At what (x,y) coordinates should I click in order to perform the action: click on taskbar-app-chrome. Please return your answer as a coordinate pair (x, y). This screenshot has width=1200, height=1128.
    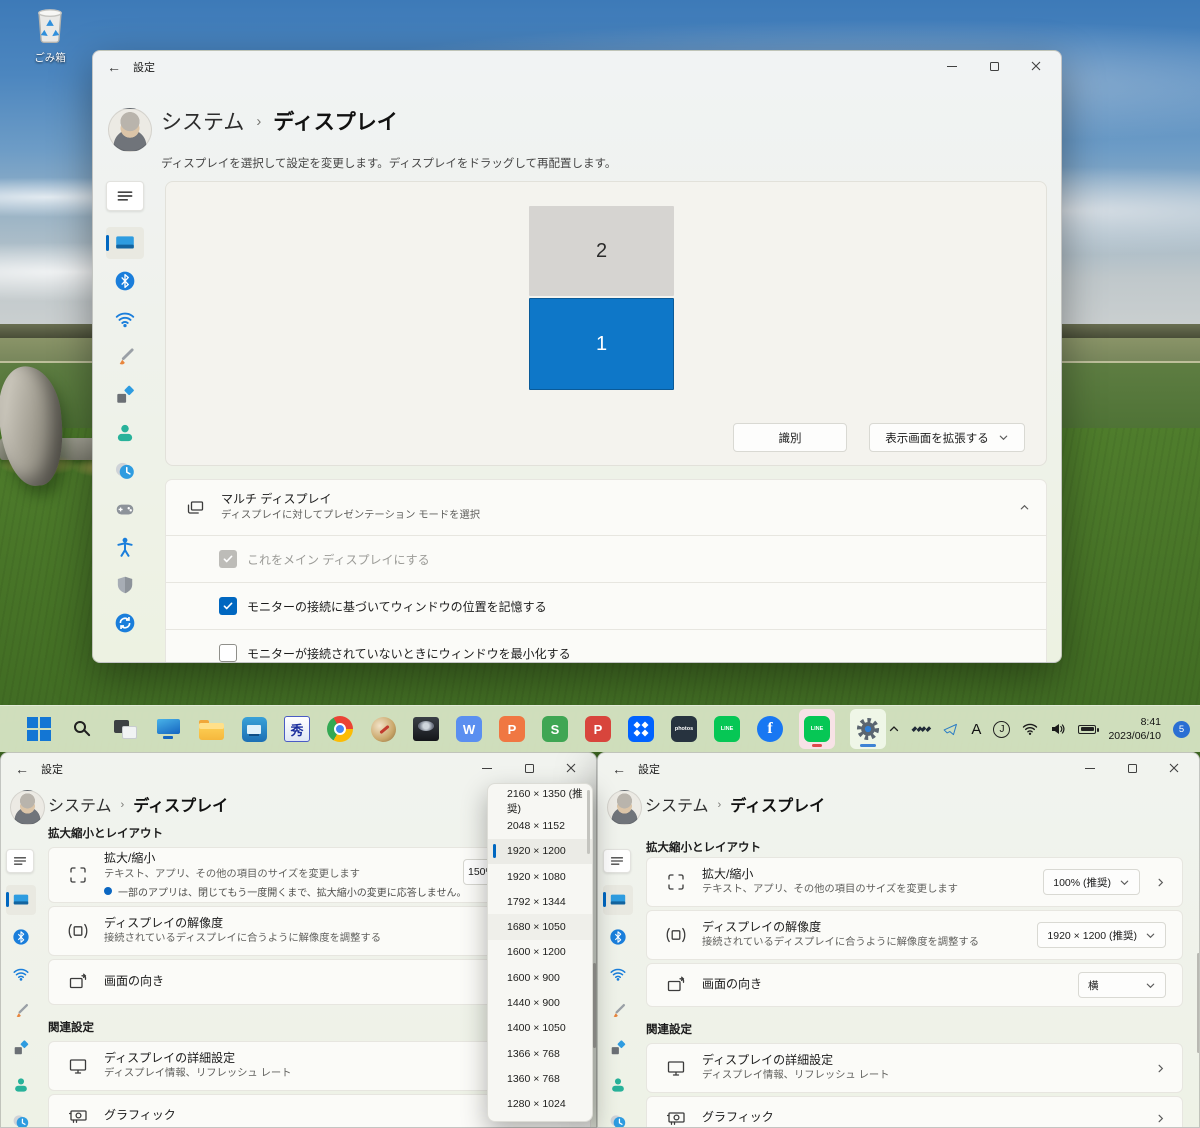
    Looking at the image, I should click on (340, 729).